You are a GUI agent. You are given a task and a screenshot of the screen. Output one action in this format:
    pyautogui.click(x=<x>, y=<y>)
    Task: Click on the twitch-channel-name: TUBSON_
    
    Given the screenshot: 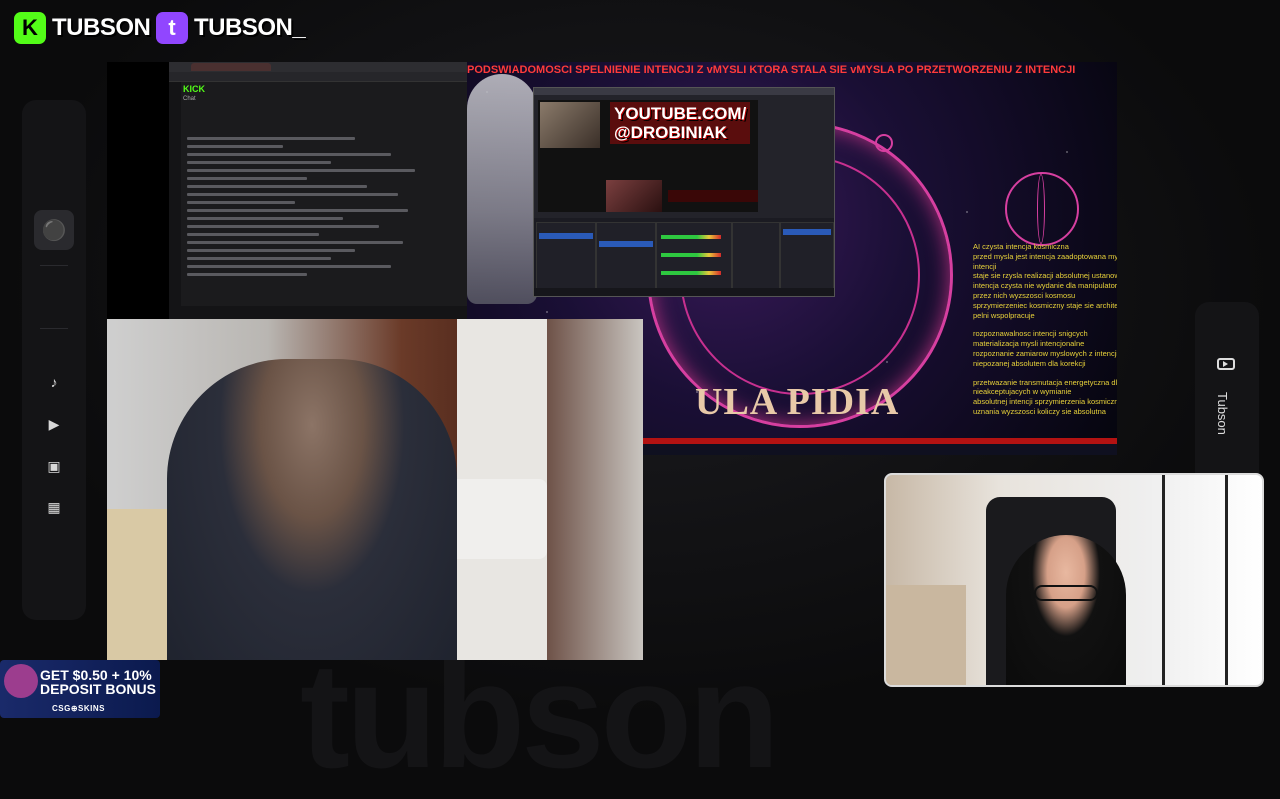 What is the action you would take?
    pyautogui.click(x=250, y=27)
    